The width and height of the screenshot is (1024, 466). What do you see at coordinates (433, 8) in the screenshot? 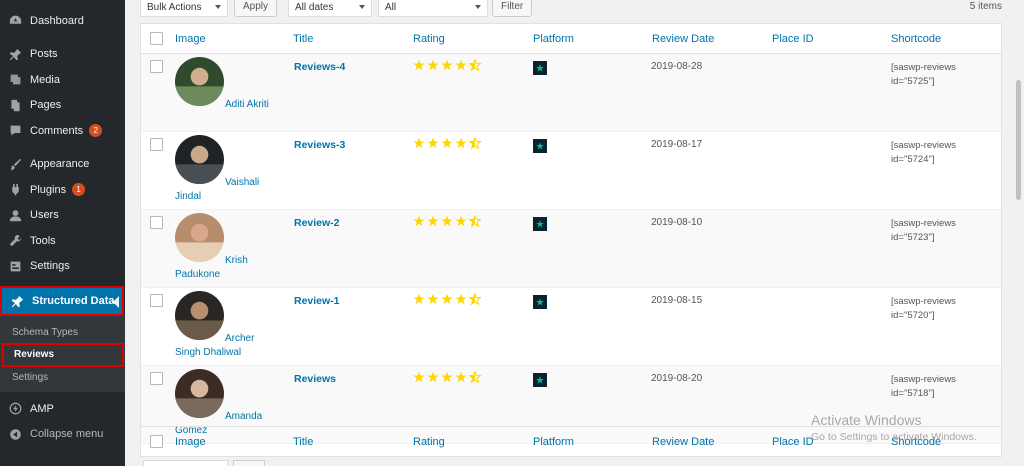
I see `type-filter-select: All` at bounding box center [433, 8].